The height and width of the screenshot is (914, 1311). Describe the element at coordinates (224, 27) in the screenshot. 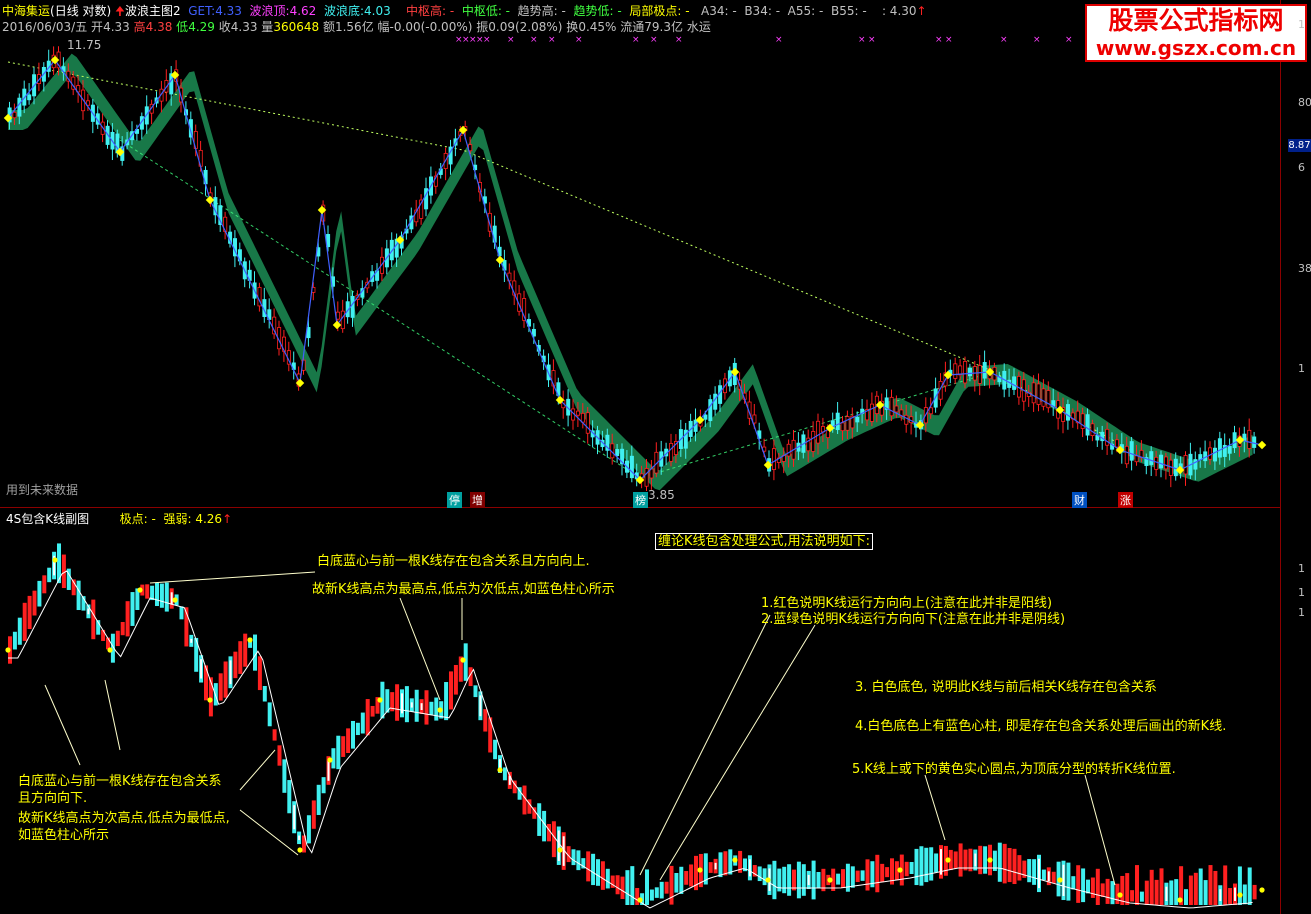

I see `close-label: 收` at that location.